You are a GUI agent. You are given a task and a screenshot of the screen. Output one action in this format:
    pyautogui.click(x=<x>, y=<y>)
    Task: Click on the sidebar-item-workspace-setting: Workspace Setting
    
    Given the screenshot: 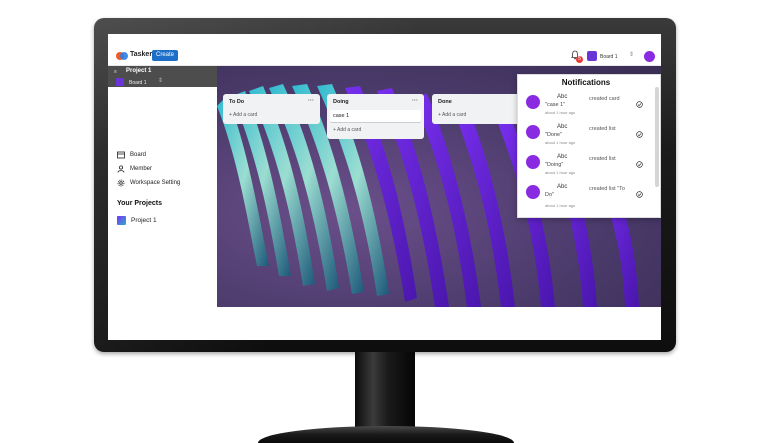 What is the action you would take?
    pyautogui.click(x=148, y=183)
    